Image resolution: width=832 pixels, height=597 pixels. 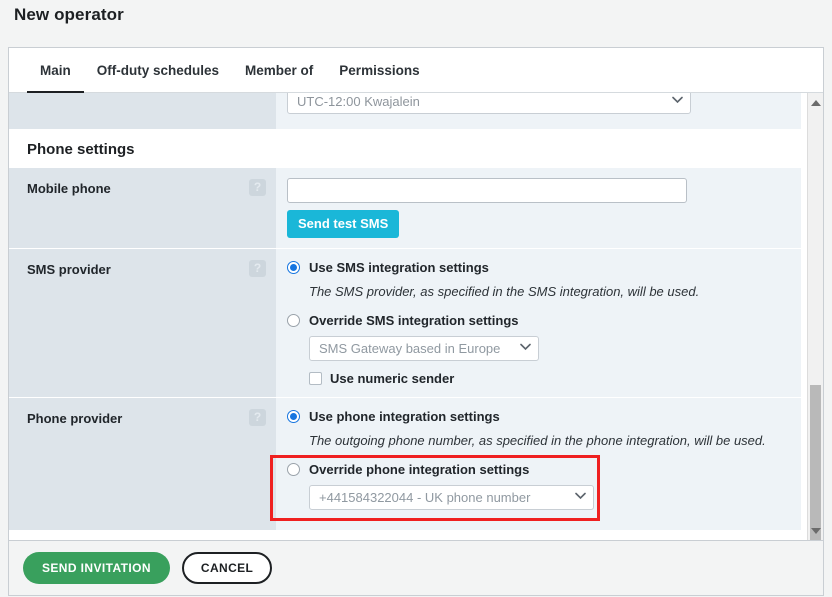 What do you see at coordinates (142, 208) in the screenshot?
I see `mobile-phone-label-cell: Mobile phone ?` at bounding box center [142, 208].